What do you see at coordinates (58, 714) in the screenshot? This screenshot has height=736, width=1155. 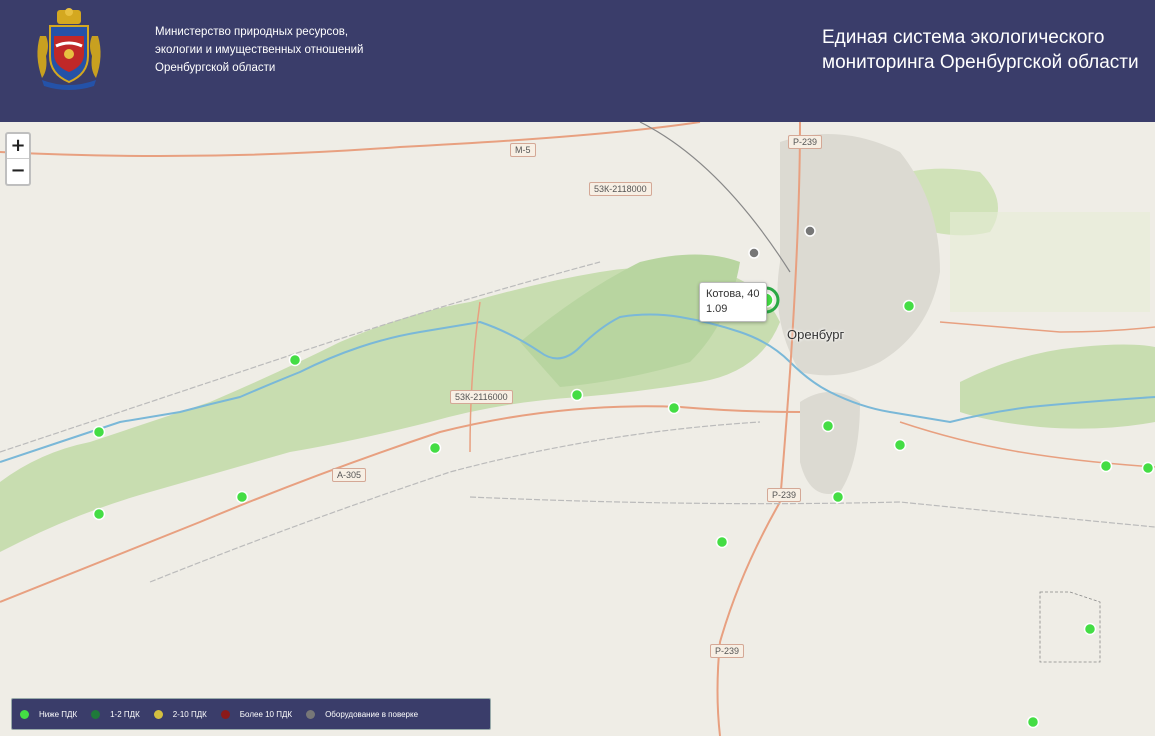 I see `legend-label: Ниже ПДК` at bounding box center [58, 714].